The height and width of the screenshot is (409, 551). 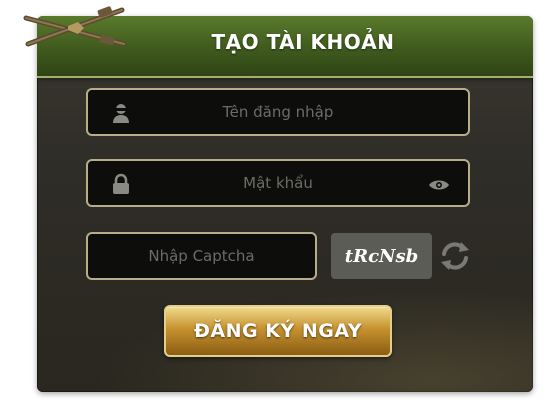 I want to click on register-button: ĐĂNG KÝ NGAY, so click(x=278, y=331).